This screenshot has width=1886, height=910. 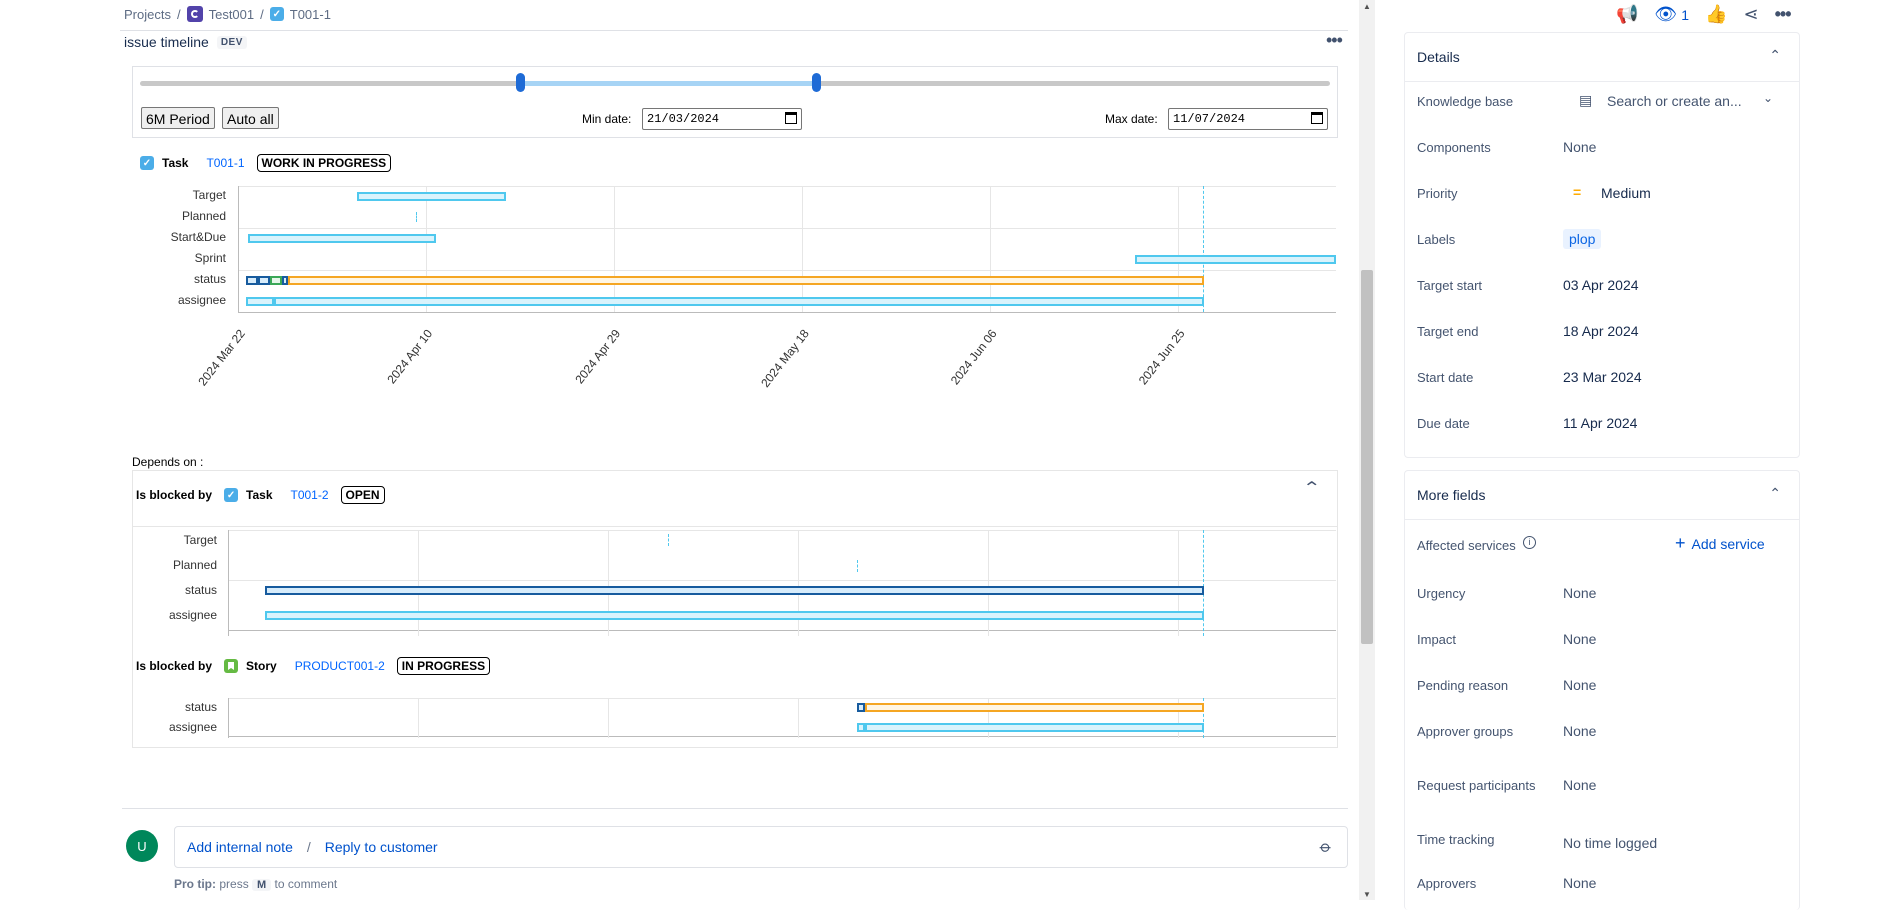 What do you see at coordinates (200, 707) in the screenshot?
I see `row-label-status: status` at bounding box center [200, 707].